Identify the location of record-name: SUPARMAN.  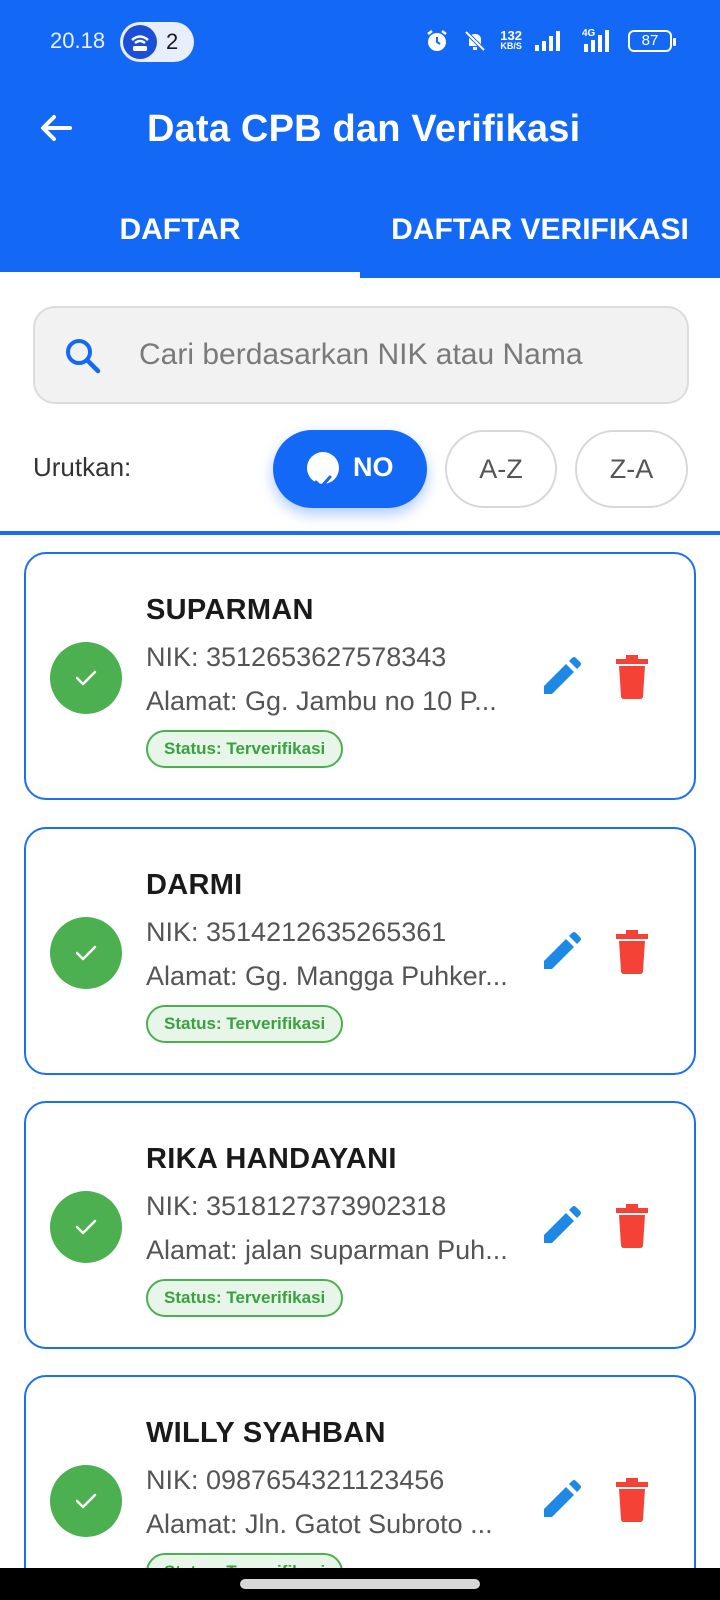
(230, 610).